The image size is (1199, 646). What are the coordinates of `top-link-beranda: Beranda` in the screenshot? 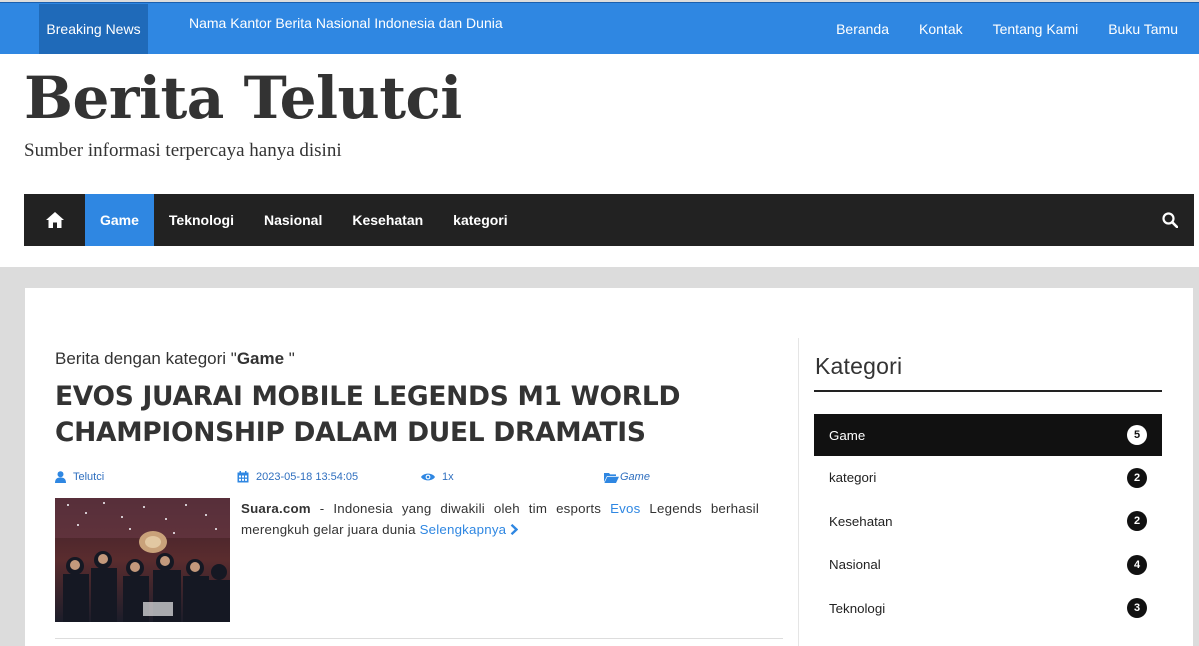 It's located at (862, 29).